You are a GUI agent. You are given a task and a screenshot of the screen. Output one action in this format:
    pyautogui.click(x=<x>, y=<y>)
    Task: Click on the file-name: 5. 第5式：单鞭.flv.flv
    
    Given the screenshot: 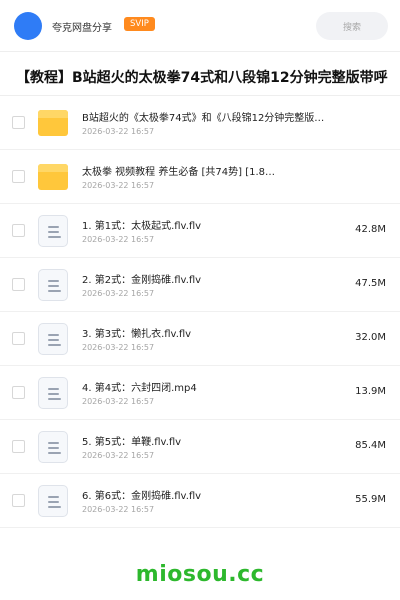 What is the action you would take?
    pyautogui.click(x=215, y=440)
    